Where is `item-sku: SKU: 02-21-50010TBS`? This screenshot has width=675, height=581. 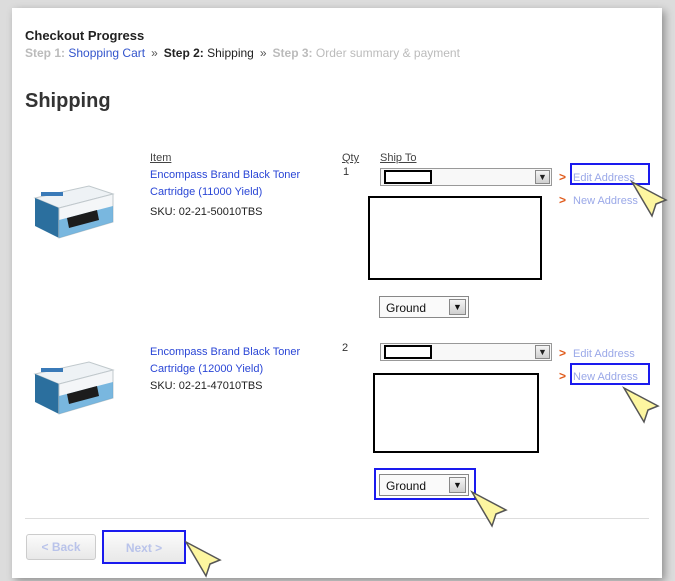 item-sku: SKU: 02-21-50010TBS is located at coordinates (206, 212).